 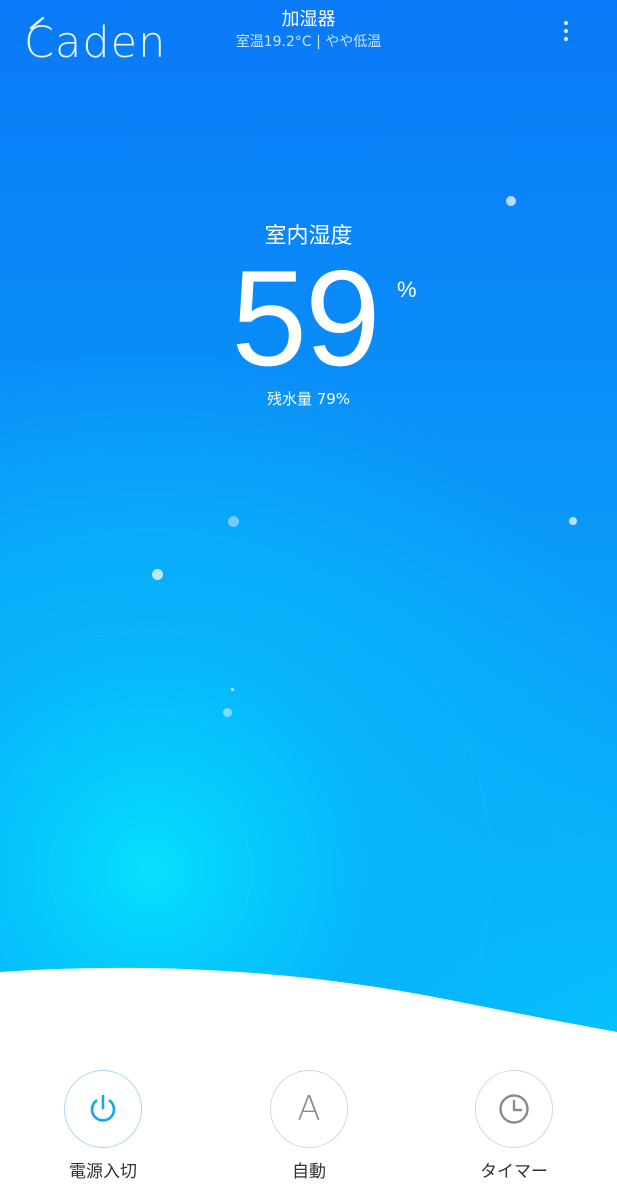 I want to click on humidity-unit: %, so click(x=407, y=289).